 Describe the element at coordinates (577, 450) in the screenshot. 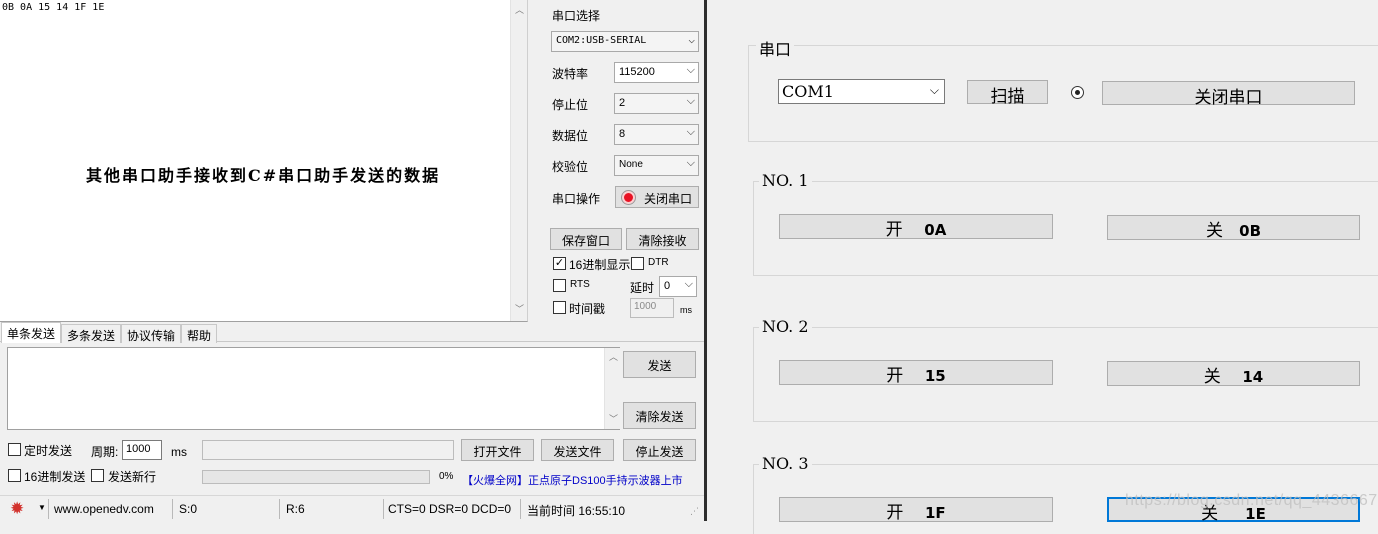

I see `send-file-button: 发送文件` at that location.